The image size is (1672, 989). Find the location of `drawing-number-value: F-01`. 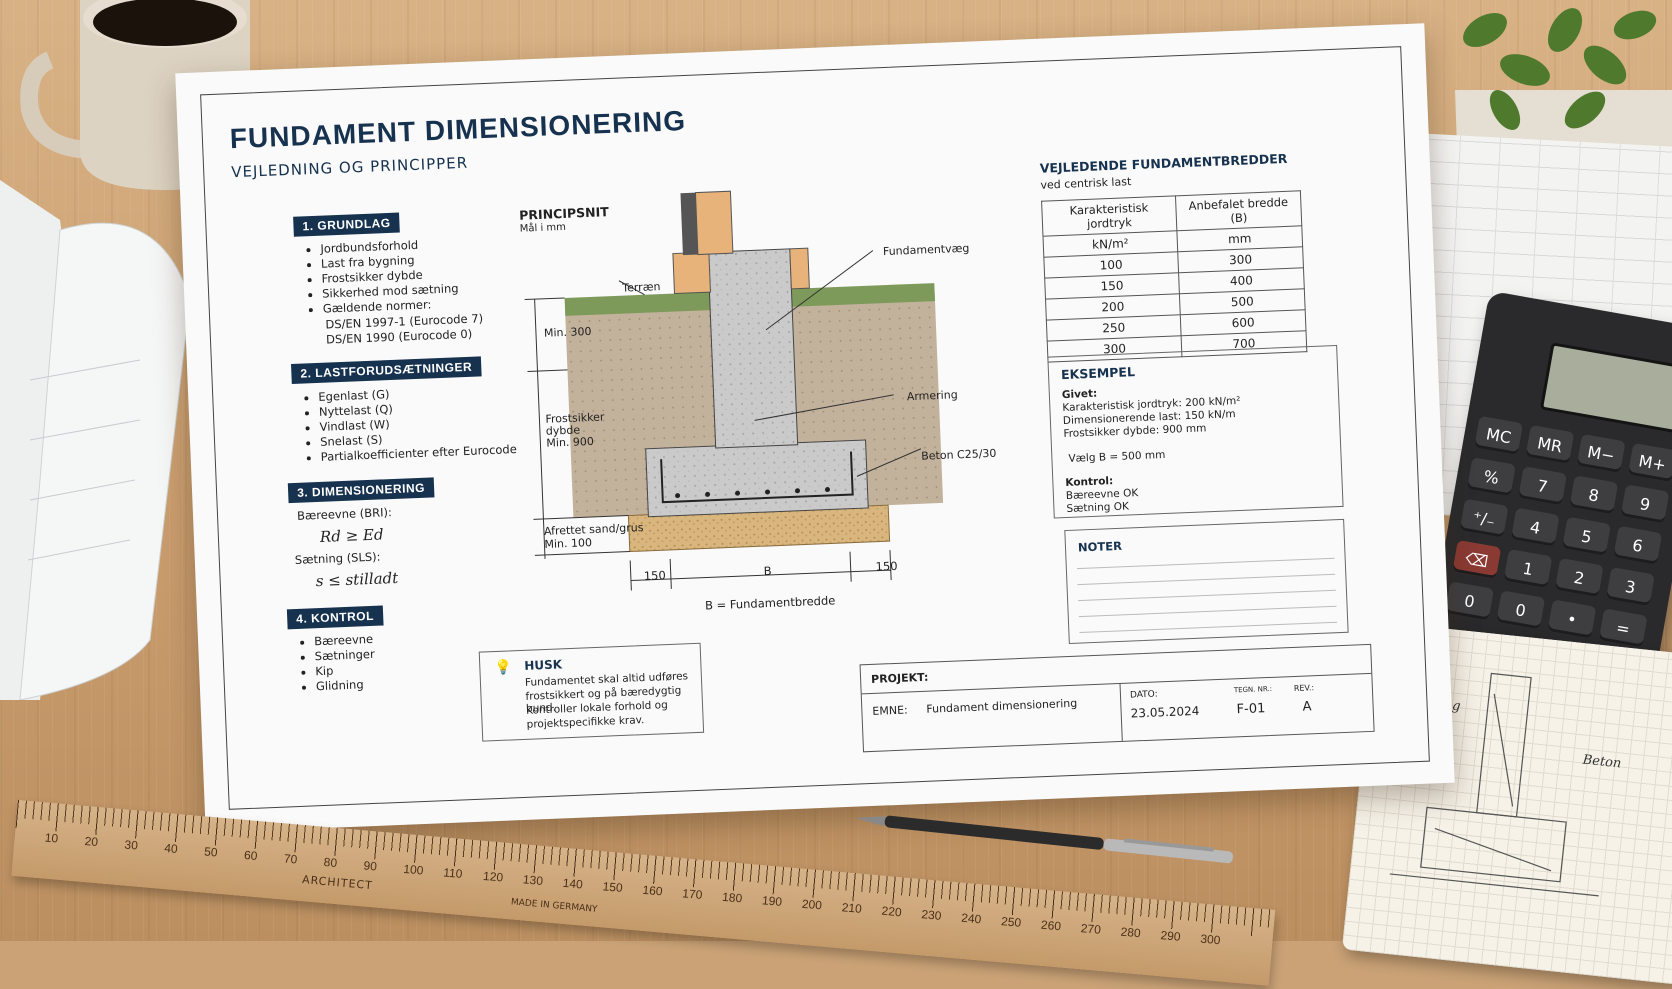

drawing-number-value: F-01 is located at coordinates (1251, 709).